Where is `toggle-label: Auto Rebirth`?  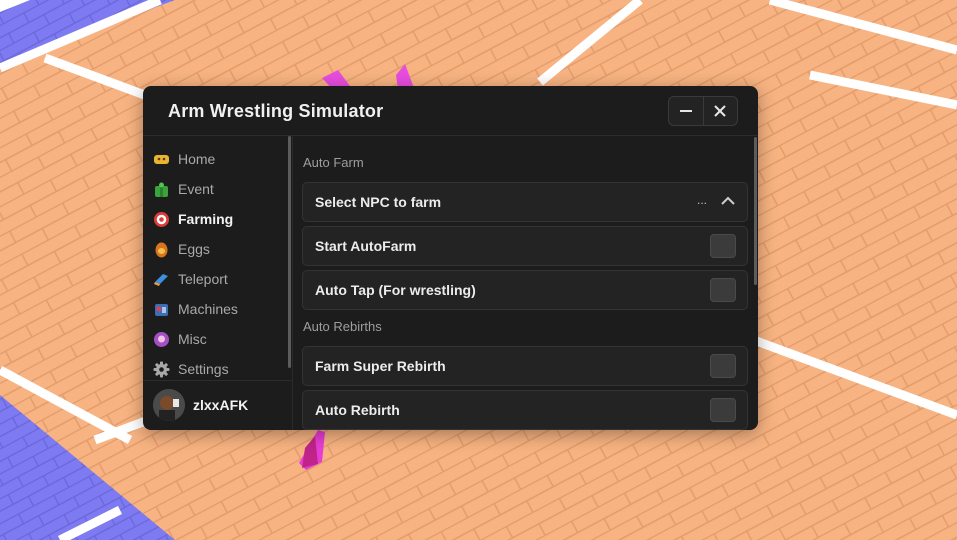 toggle-label: Auto Rebirth is located at coordinates (357, 410).